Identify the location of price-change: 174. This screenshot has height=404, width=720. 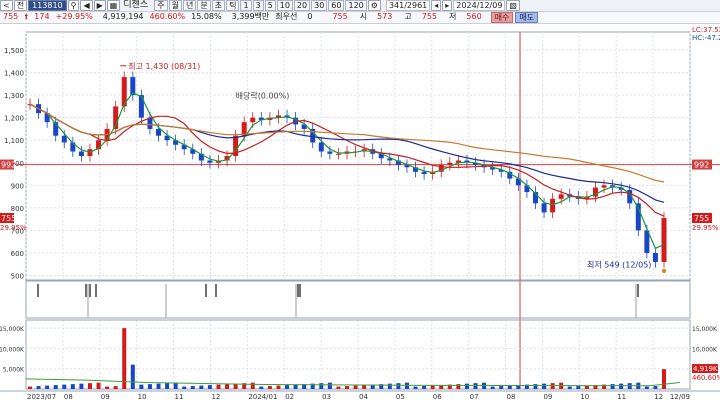
(42, 16).